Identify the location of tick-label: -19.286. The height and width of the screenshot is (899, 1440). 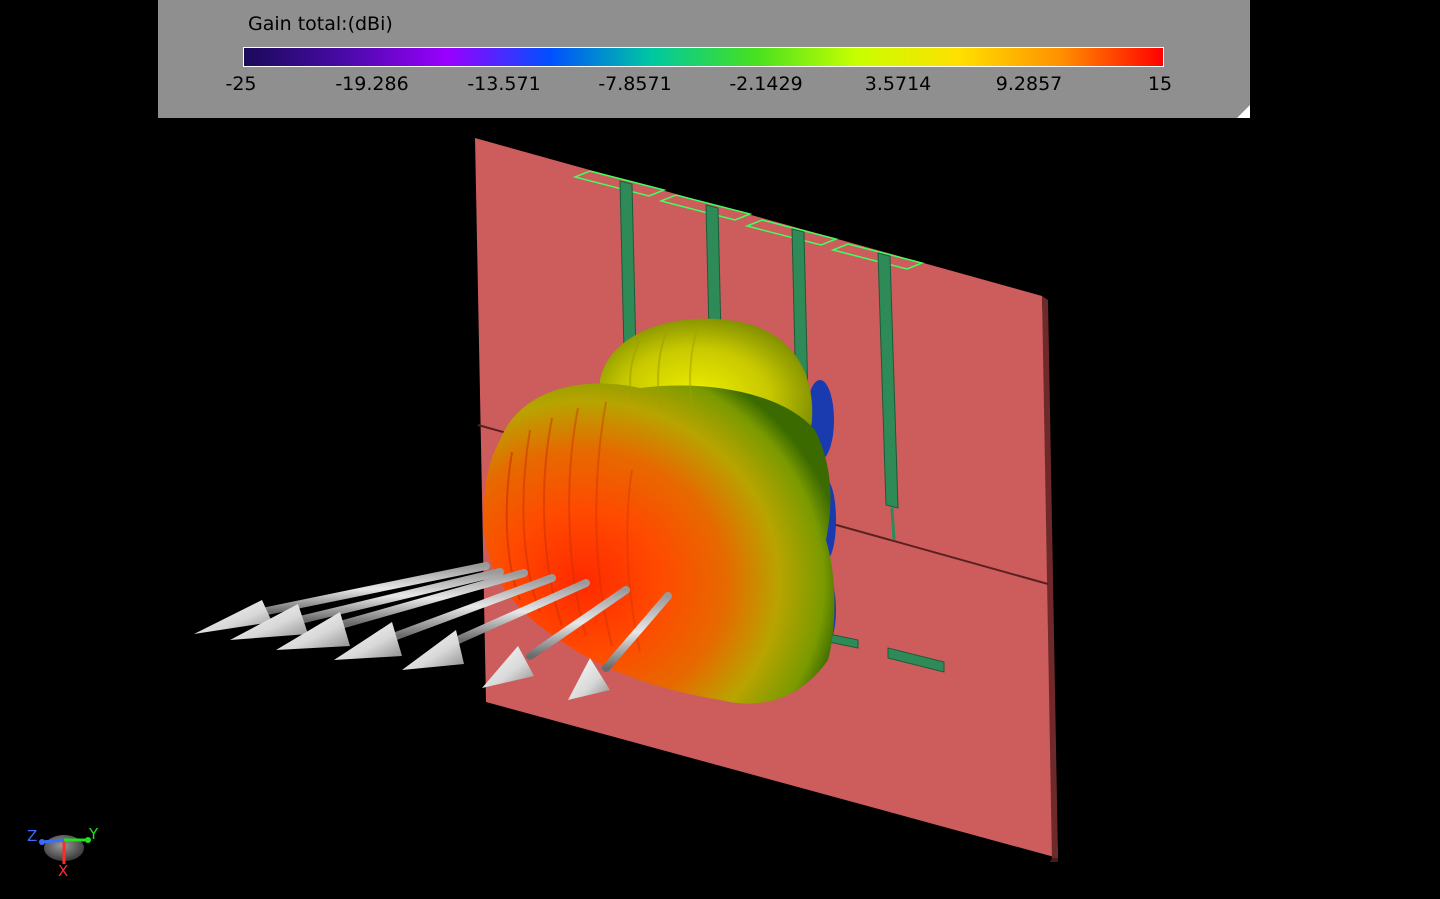
(372, 84).